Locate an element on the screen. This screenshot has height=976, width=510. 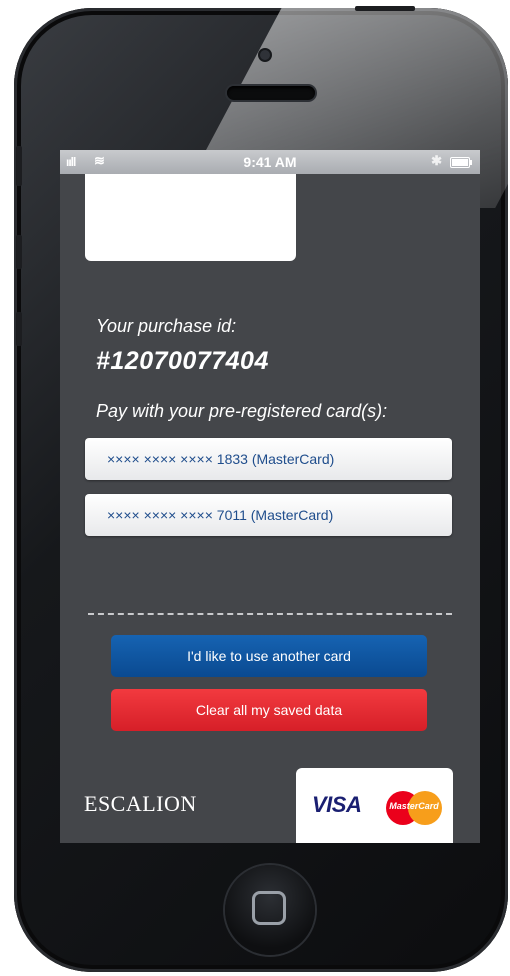
mastercard-logo-text: MasterCard is located at coordinates (414, 806).